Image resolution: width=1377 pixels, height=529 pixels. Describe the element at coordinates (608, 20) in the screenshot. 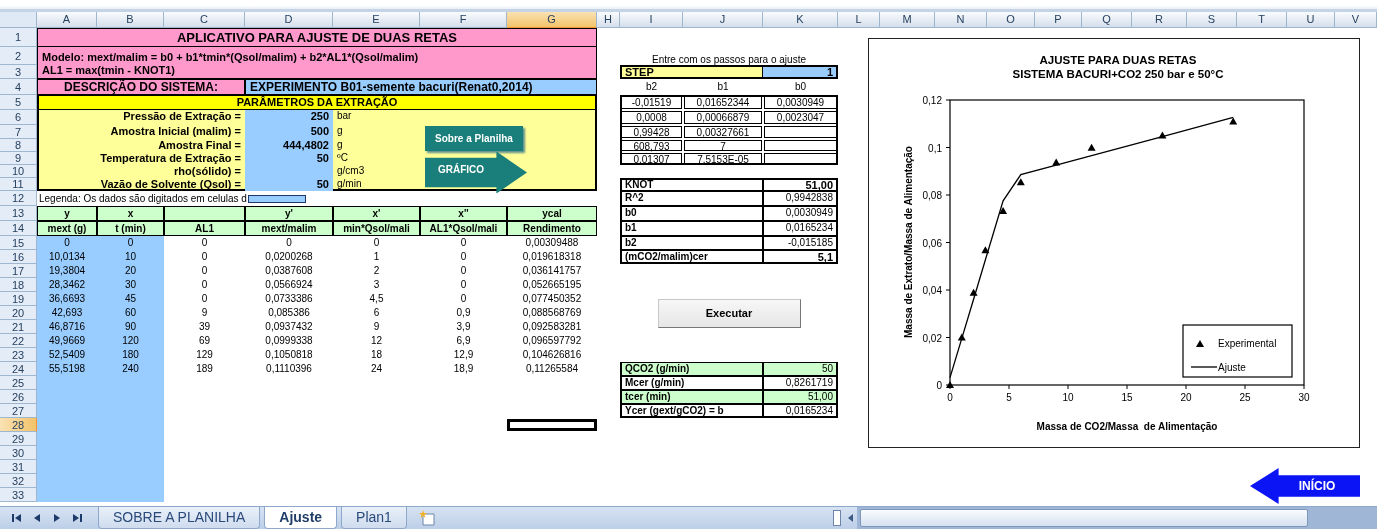

I see `column-header: H` at that location.